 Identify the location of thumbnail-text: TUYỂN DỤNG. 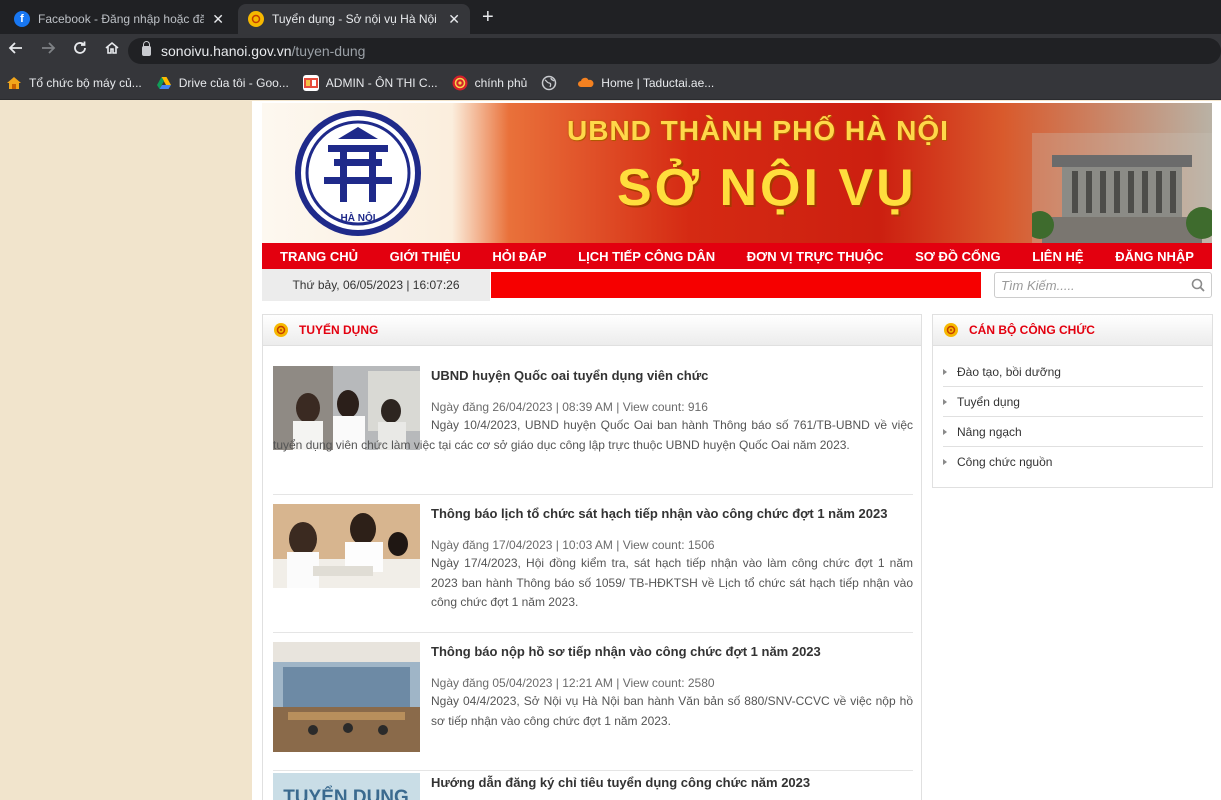
(346, 793).